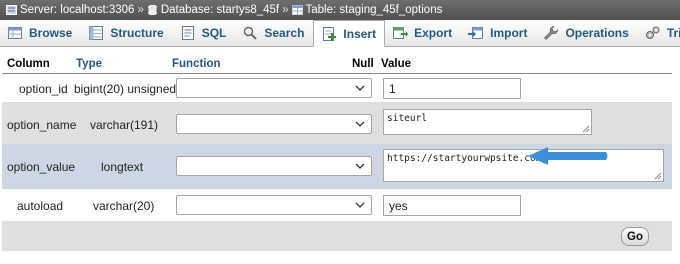 This screenshot has height=264, width=680. I want to click on tab-export-label: Export, so click(433, 33).